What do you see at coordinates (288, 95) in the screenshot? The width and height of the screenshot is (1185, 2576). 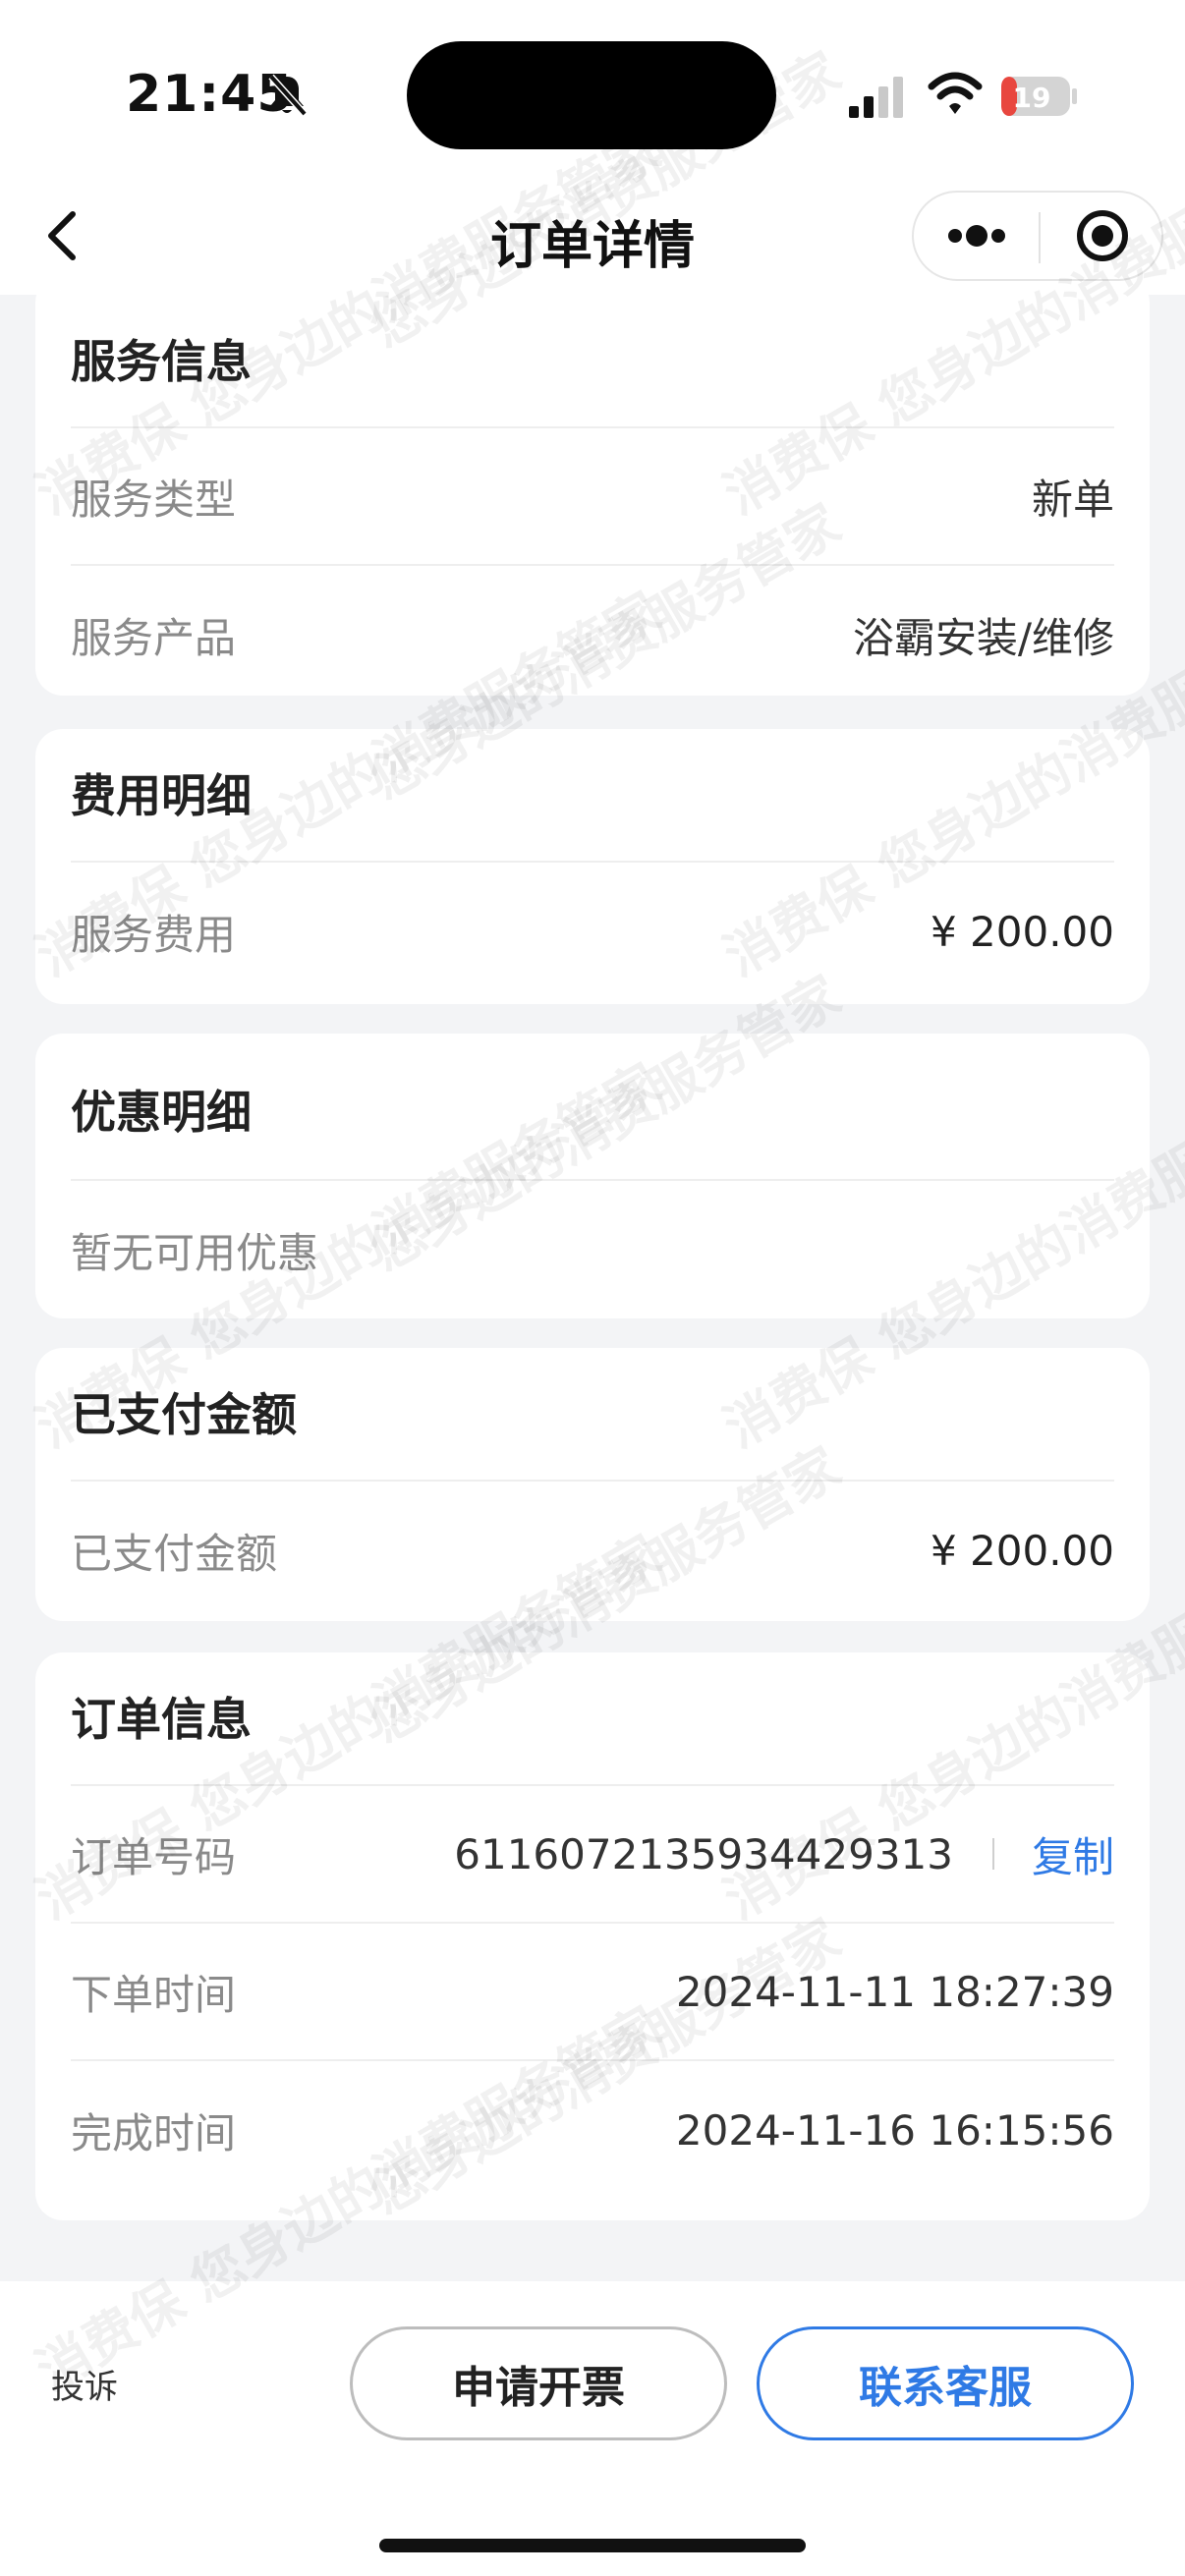 I see `bell-off-icon` at bounding box center [288, 95].